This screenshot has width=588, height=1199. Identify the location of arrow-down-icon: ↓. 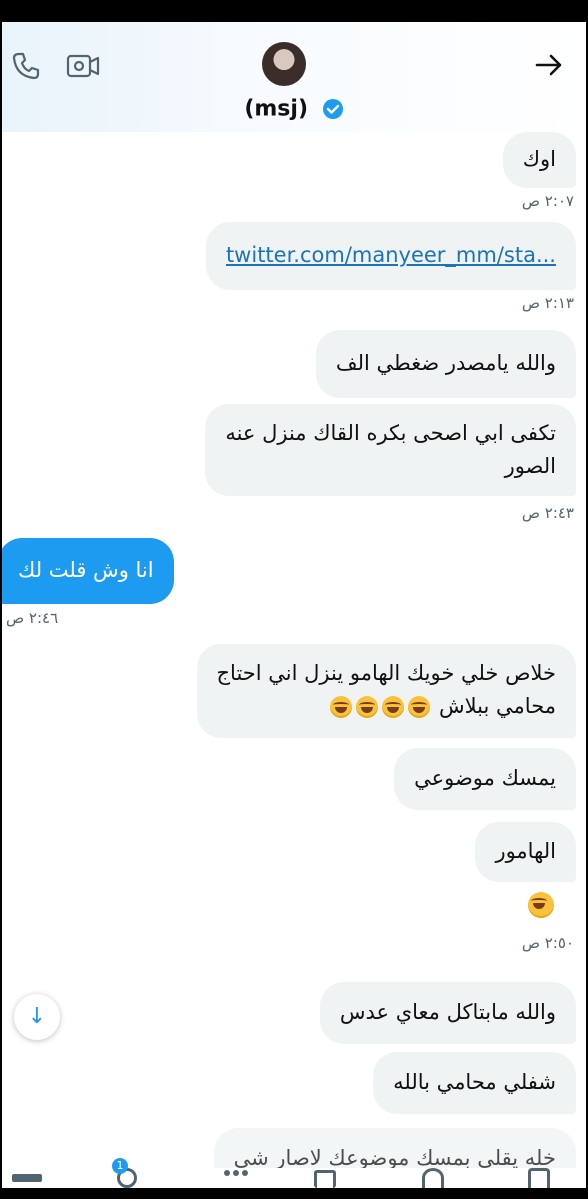
(37, 1016).